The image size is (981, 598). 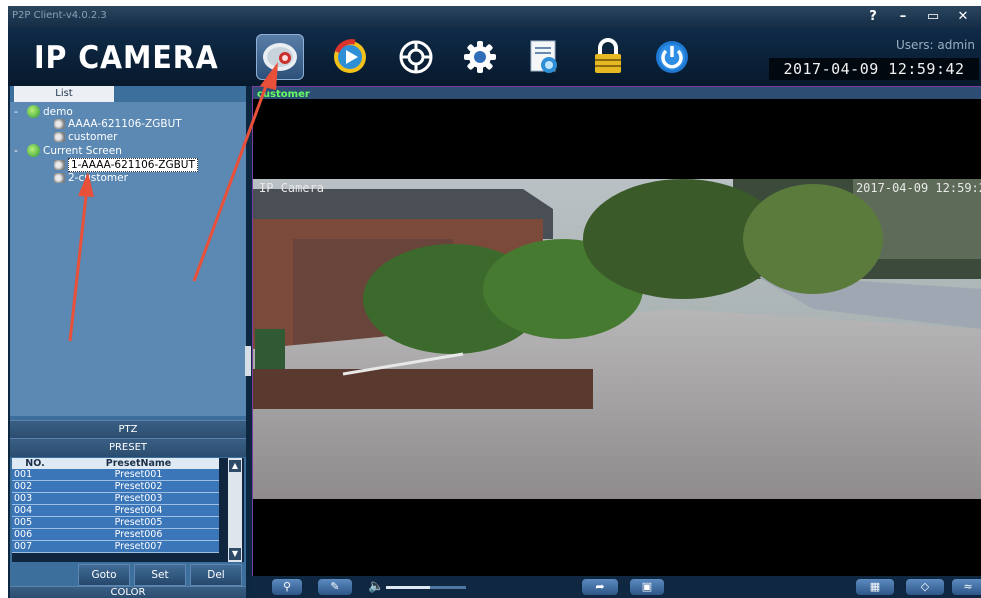 I want to click on window-controls: ? – ▭ ✕, so click(x=918, y=17).